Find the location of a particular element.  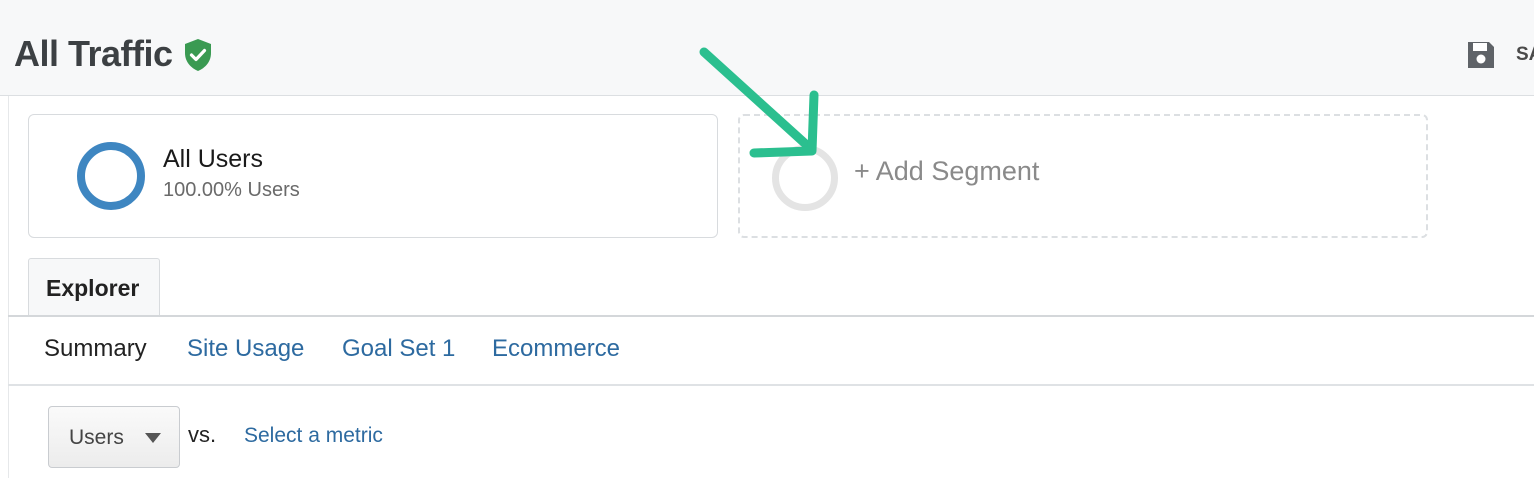

subtab-site-usage: Site Usage is located at coordinates (245, 349).